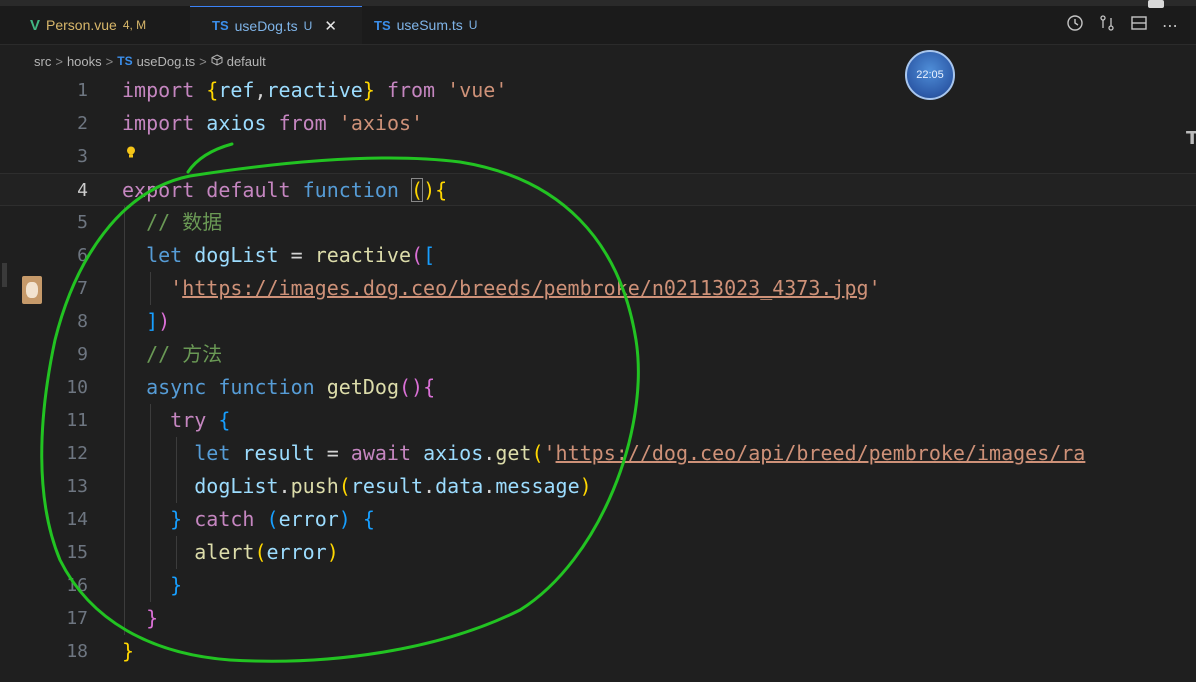  What do you see at coordinates (77, 585) in the screenshot?
I see `line-number: 16` at bounding box center [77, 585].